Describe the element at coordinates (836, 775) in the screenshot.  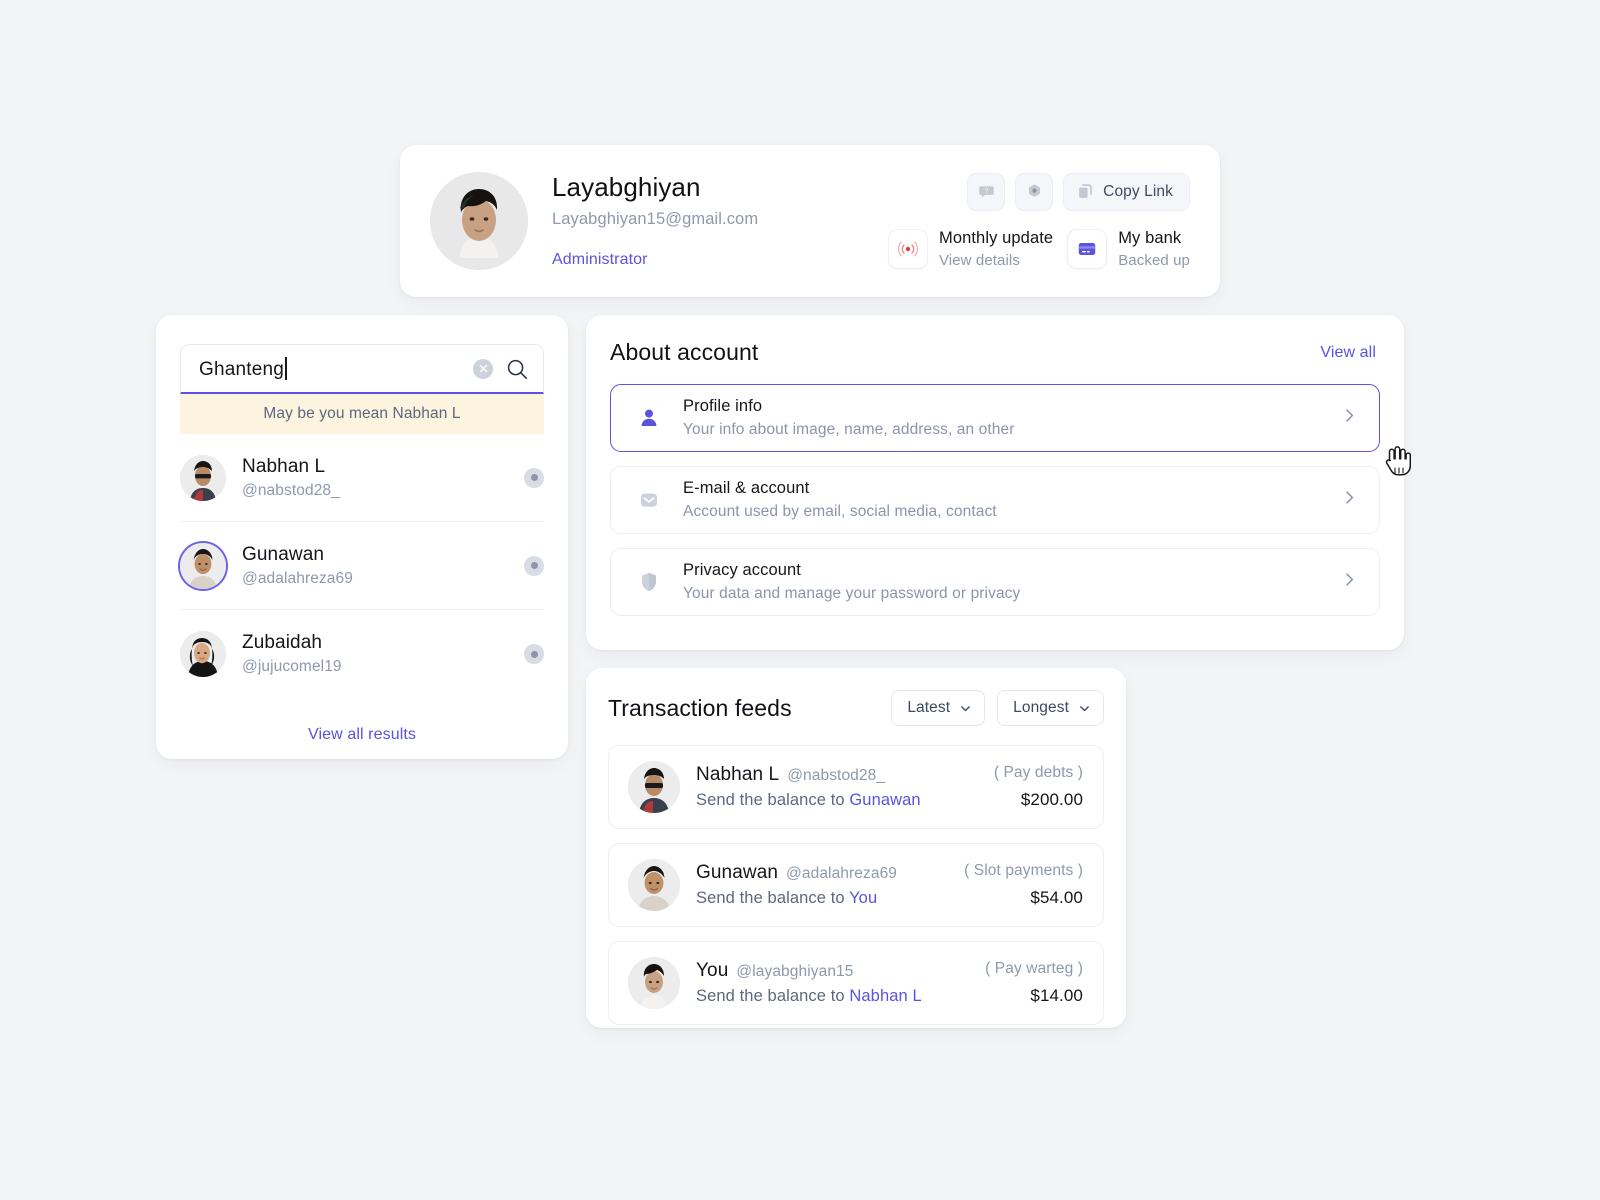
I see `transaction-sender-handle: @nabstod28_` at that location.